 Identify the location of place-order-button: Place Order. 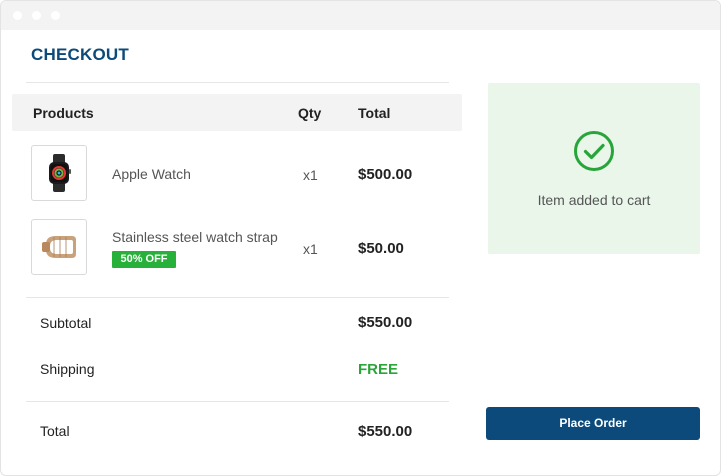
(593, 423).